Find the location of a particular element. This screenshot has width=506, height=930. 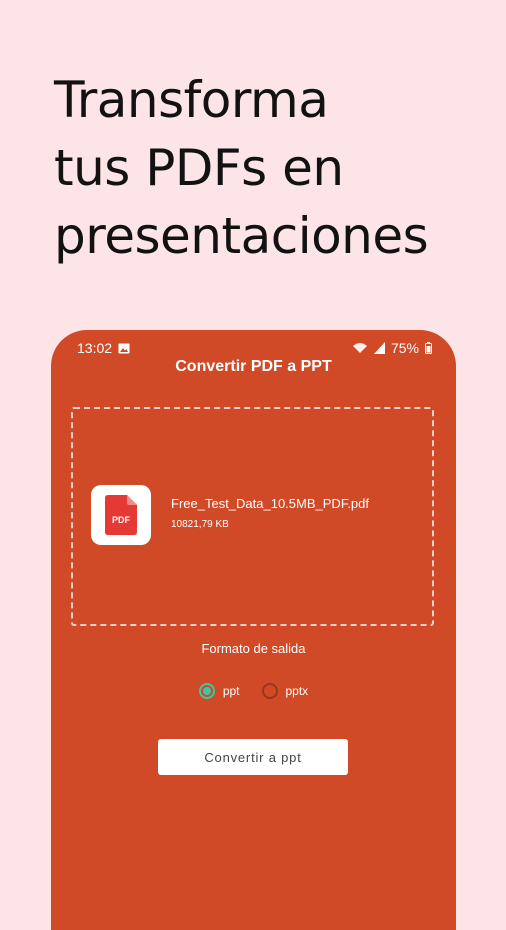

file-name: Free_Test_Data_10.5MB_PDF.pdf is located at coordinates (270, 503).